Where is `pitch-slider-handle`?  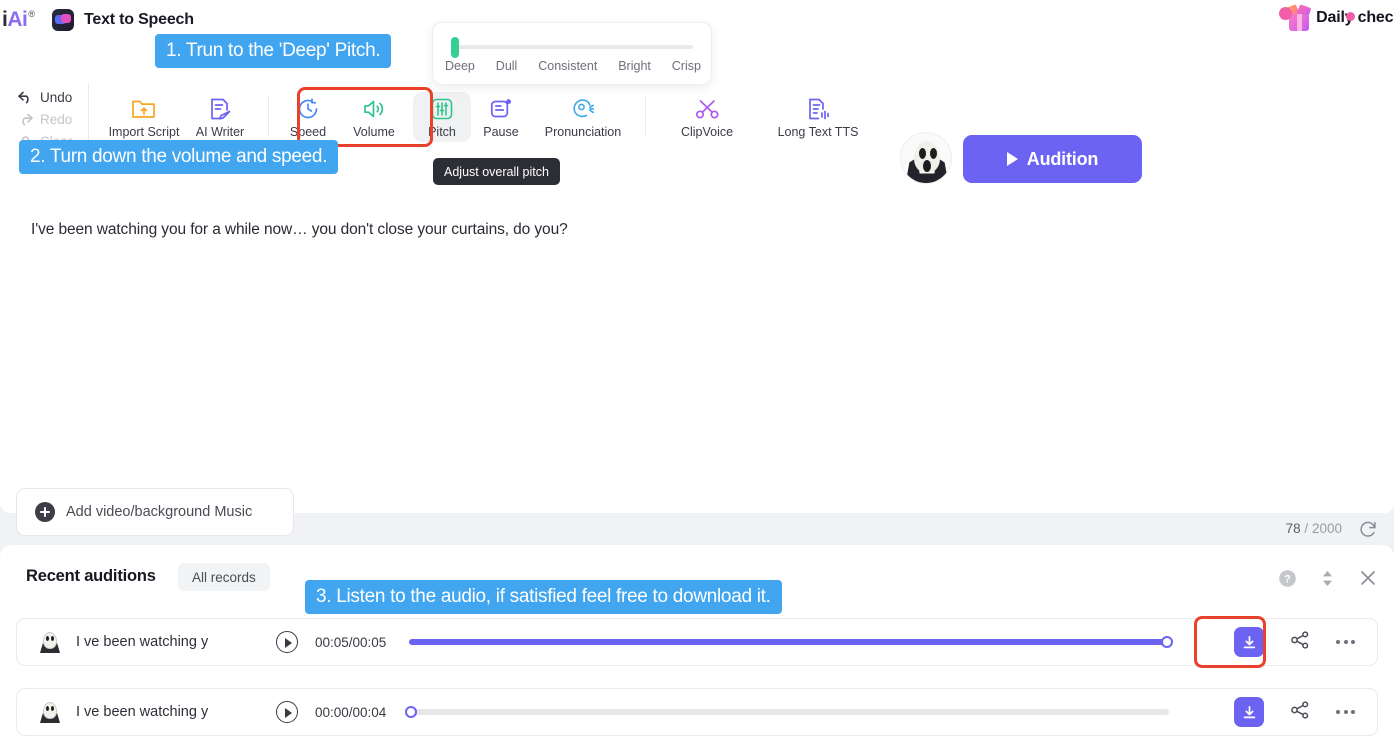
pitch-slider-handle is located at coordinates (455, 47).